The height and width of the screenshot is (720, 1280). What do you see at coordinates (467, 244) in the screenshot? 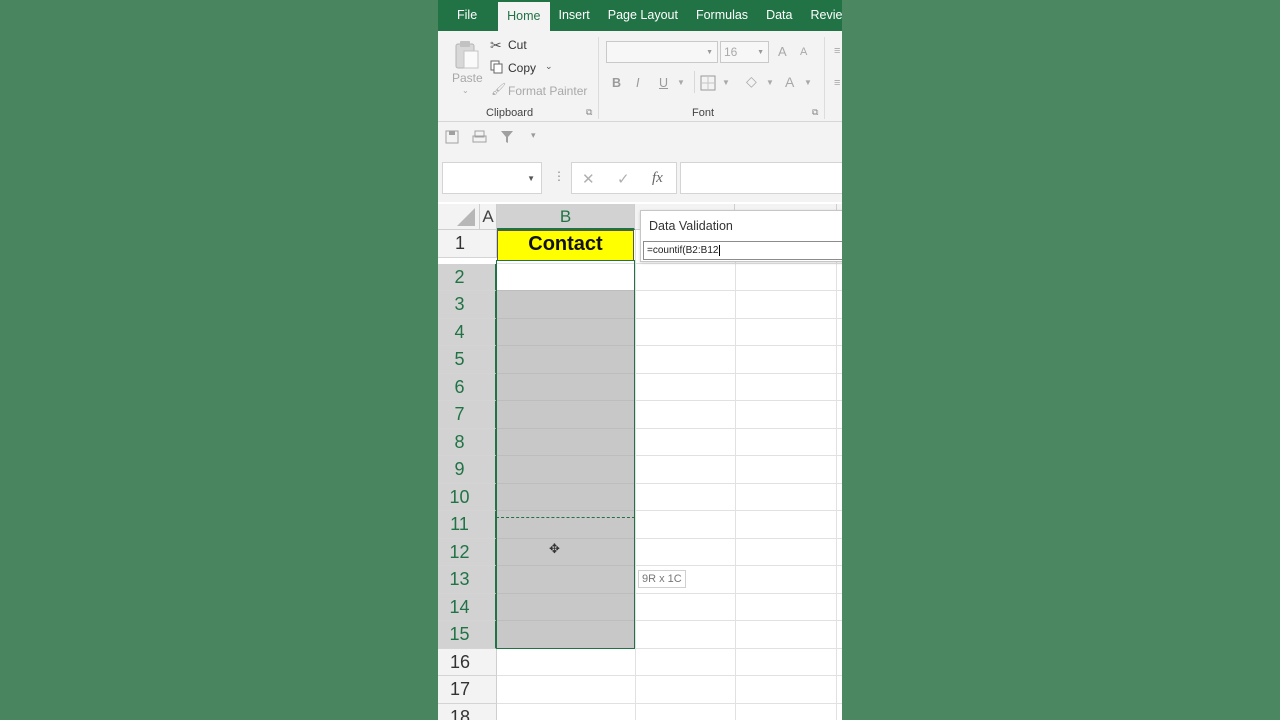
I see `row-header-1: 1` at bounding box center [467, 244].